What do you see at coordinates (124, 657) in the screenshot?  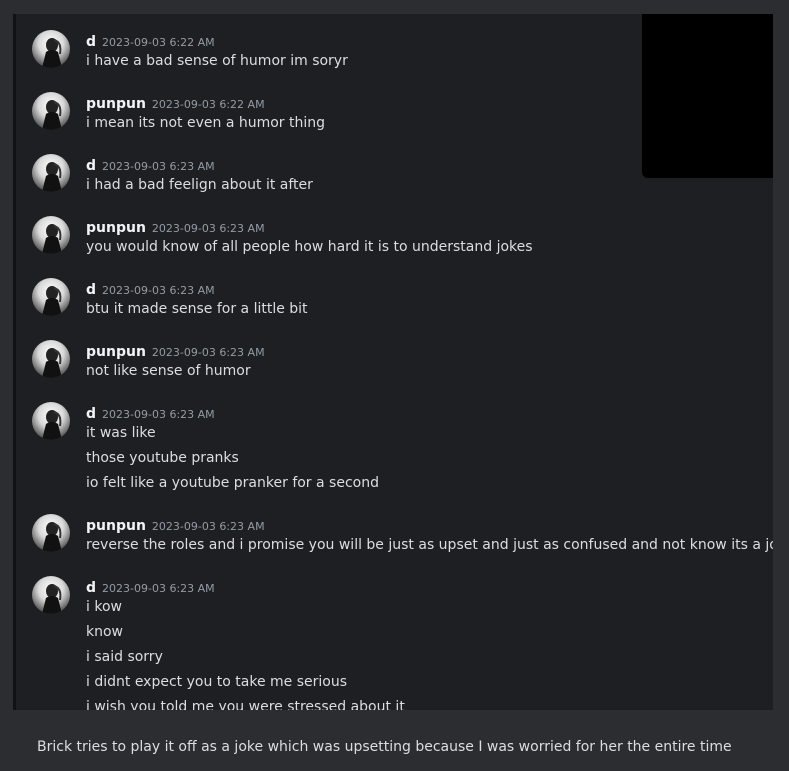 I see `message-text: i said sorry` at bounding box center [124, 657].